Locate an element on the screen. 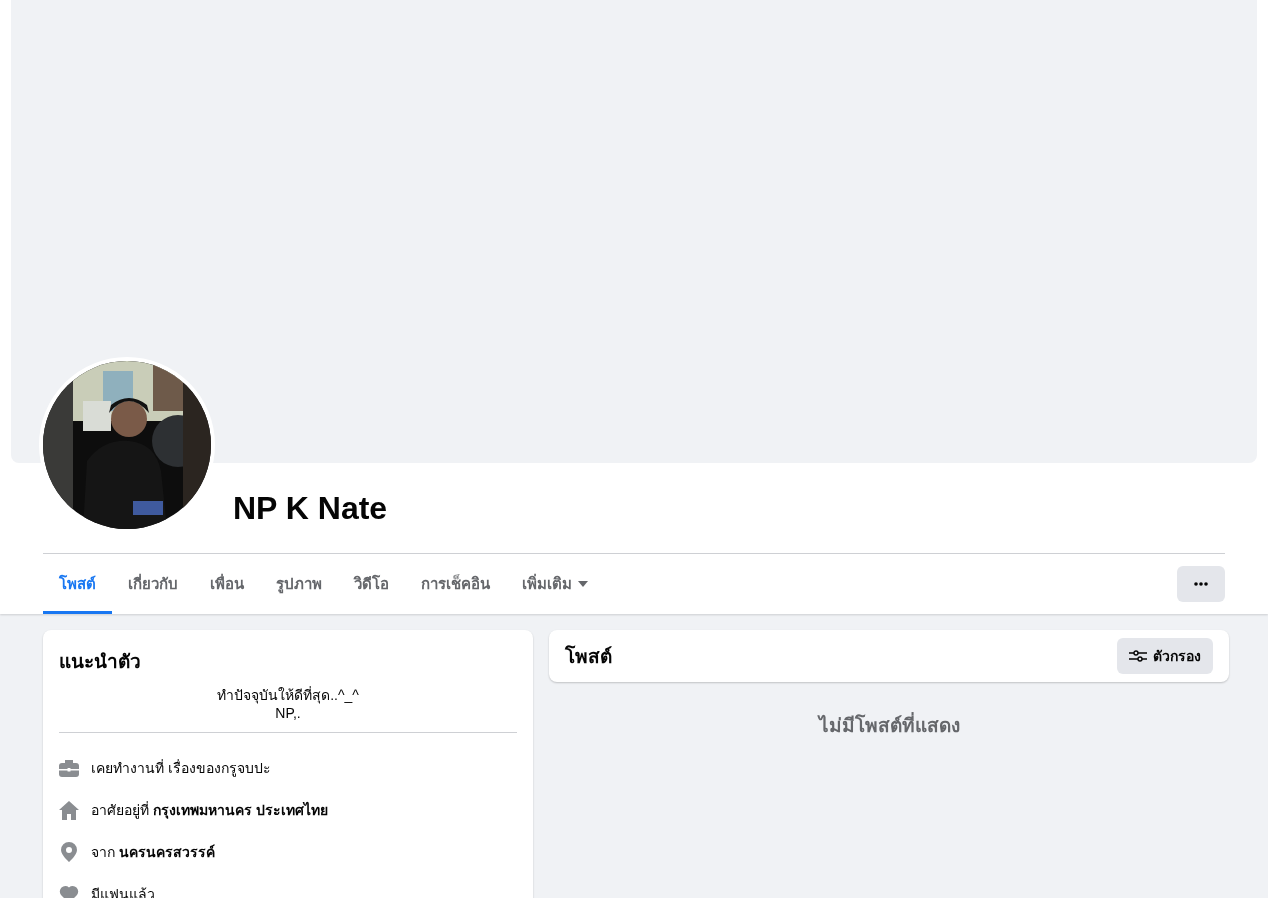 Image resolution: width=1268 pixels, height=898 pixels. filter-icon is located at coordinates (1138, 656).